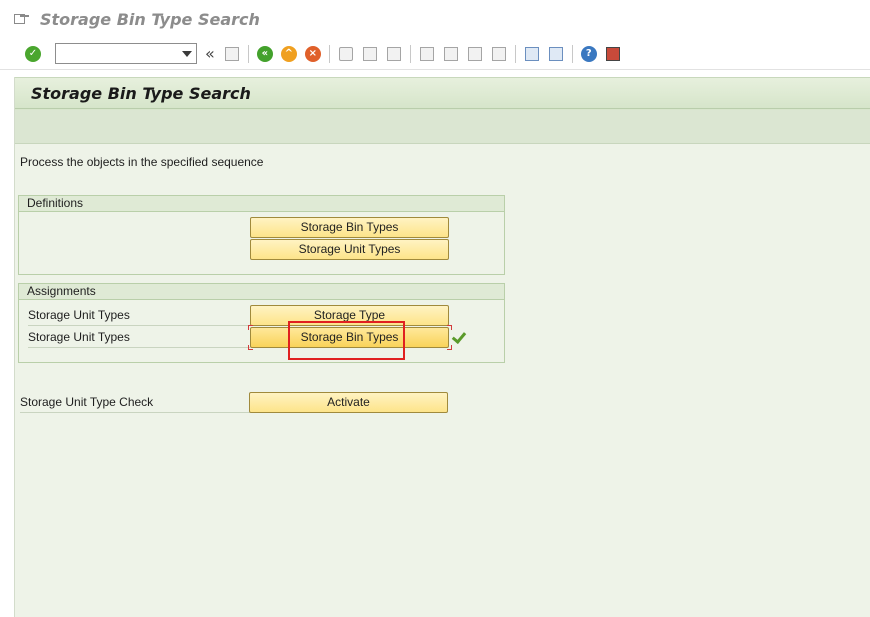 Image resolution: width=870 pixels, height=617 pixels. What do you see at coordinates (22, 19) in the screenshot?
I see `transaction-exit-icon` at bounding box center [22, 19].